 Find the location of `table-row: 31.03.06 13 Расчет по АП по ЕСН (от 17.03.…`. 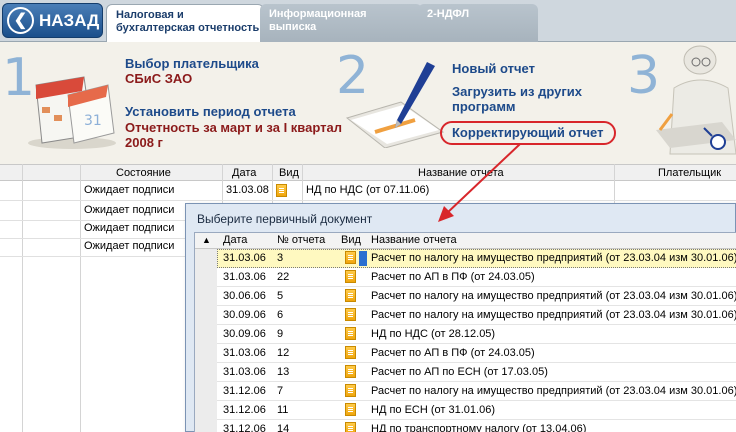

table-row: 31.03.06 13 Расчет по АП по ЕСН (от 17.03.… is located at coordinates (465, 372).